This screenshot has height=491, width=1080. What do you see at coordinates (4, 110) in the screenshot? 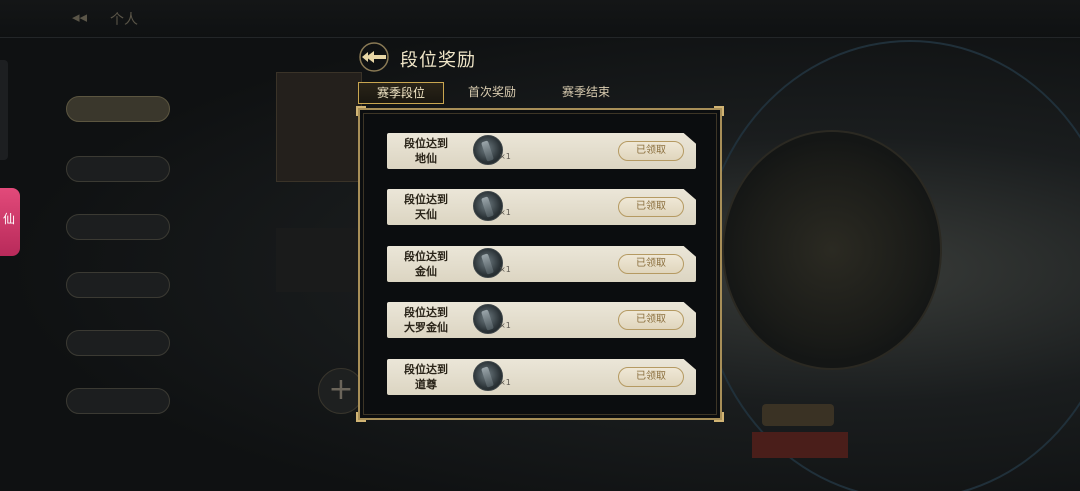
I see `background-left-strip` at bounding box center [4, 110].